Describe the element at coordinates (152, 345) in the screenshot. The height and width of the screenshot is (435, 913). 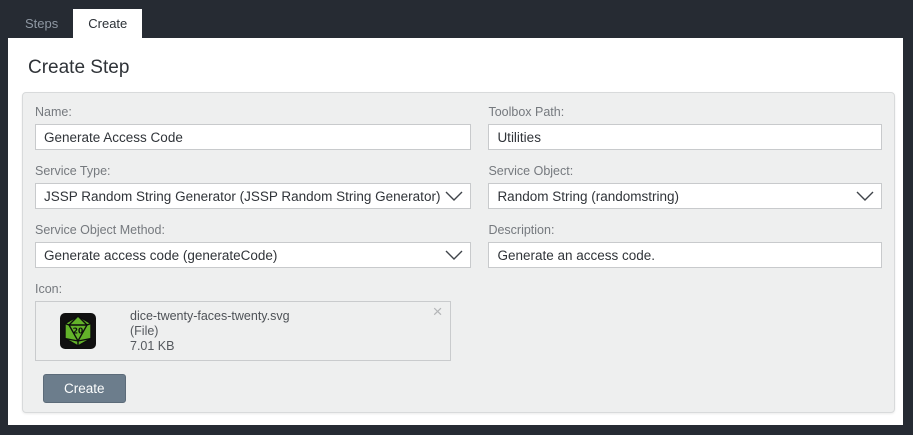
I see `file-size: 7.01 KB` at that location.